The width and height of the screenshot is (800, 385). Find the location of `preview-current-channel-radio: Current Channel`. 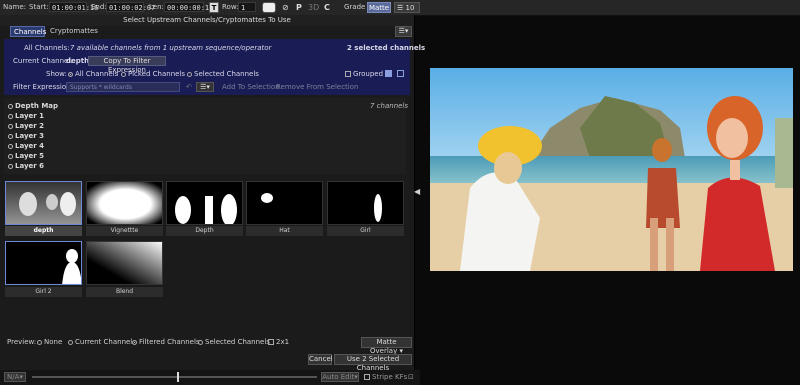

preview-current-channel-radio: Current Channel is located at coordinates (100, 342).